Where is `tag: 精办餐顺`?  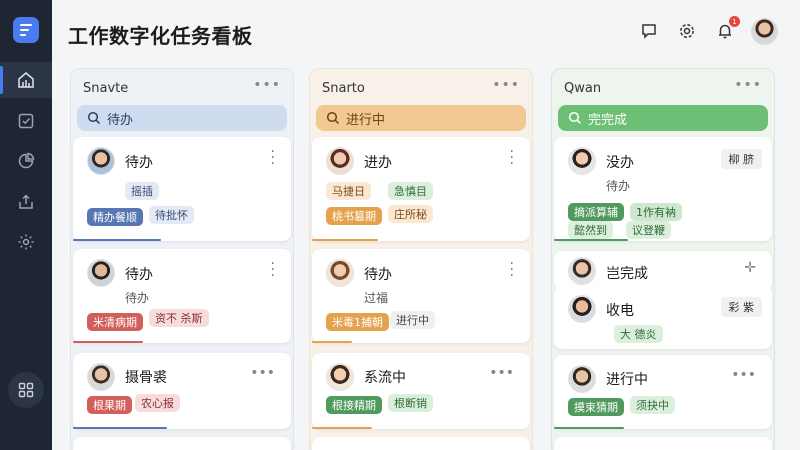 tag: 精办餐顺 is located at coordinates (115, 217).